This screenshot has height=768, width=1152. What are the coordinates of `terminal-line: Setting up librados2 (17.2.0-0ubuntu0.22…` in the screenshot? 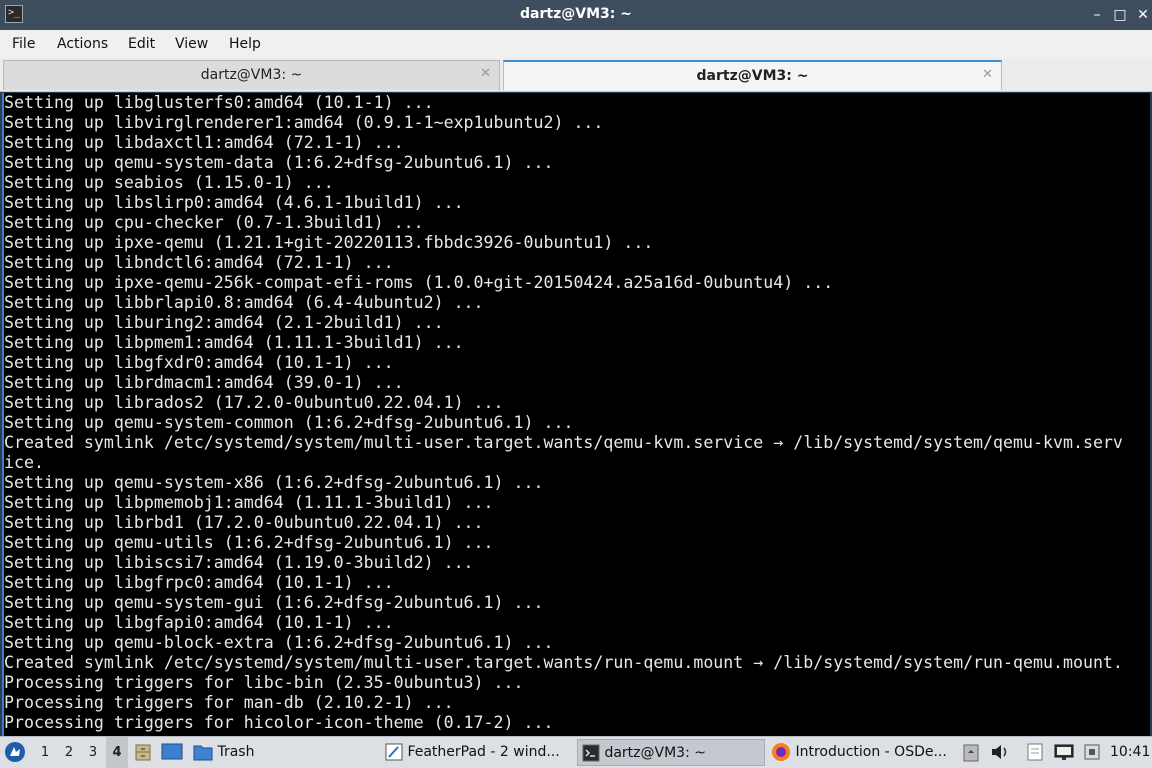 It's located at (254, 402).